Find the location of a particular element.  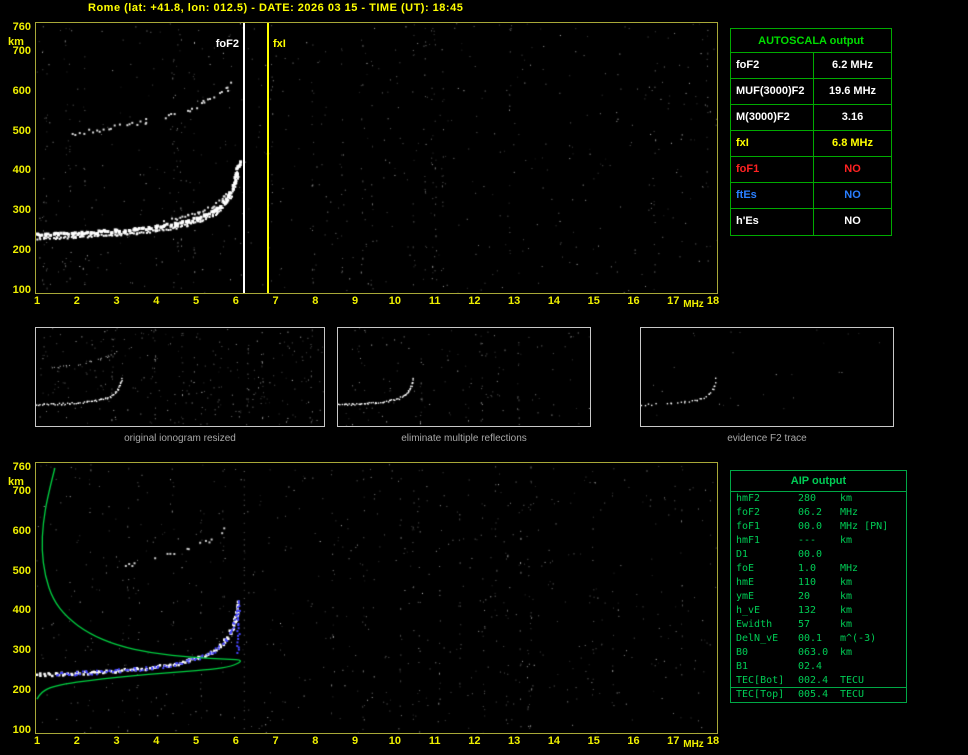

aip-value: --- is located at coordinates (807, 540).